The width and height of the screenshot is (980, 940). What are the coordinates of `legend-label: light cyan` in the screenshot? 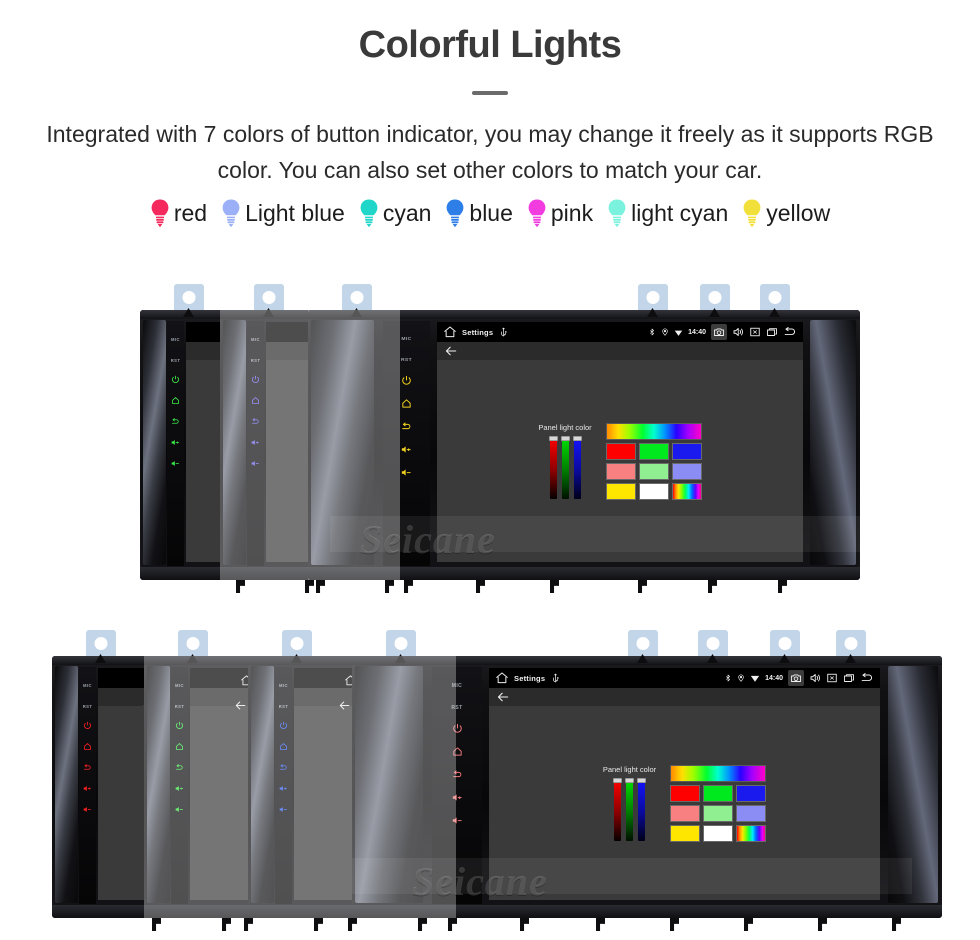 It's located at (680, 212).